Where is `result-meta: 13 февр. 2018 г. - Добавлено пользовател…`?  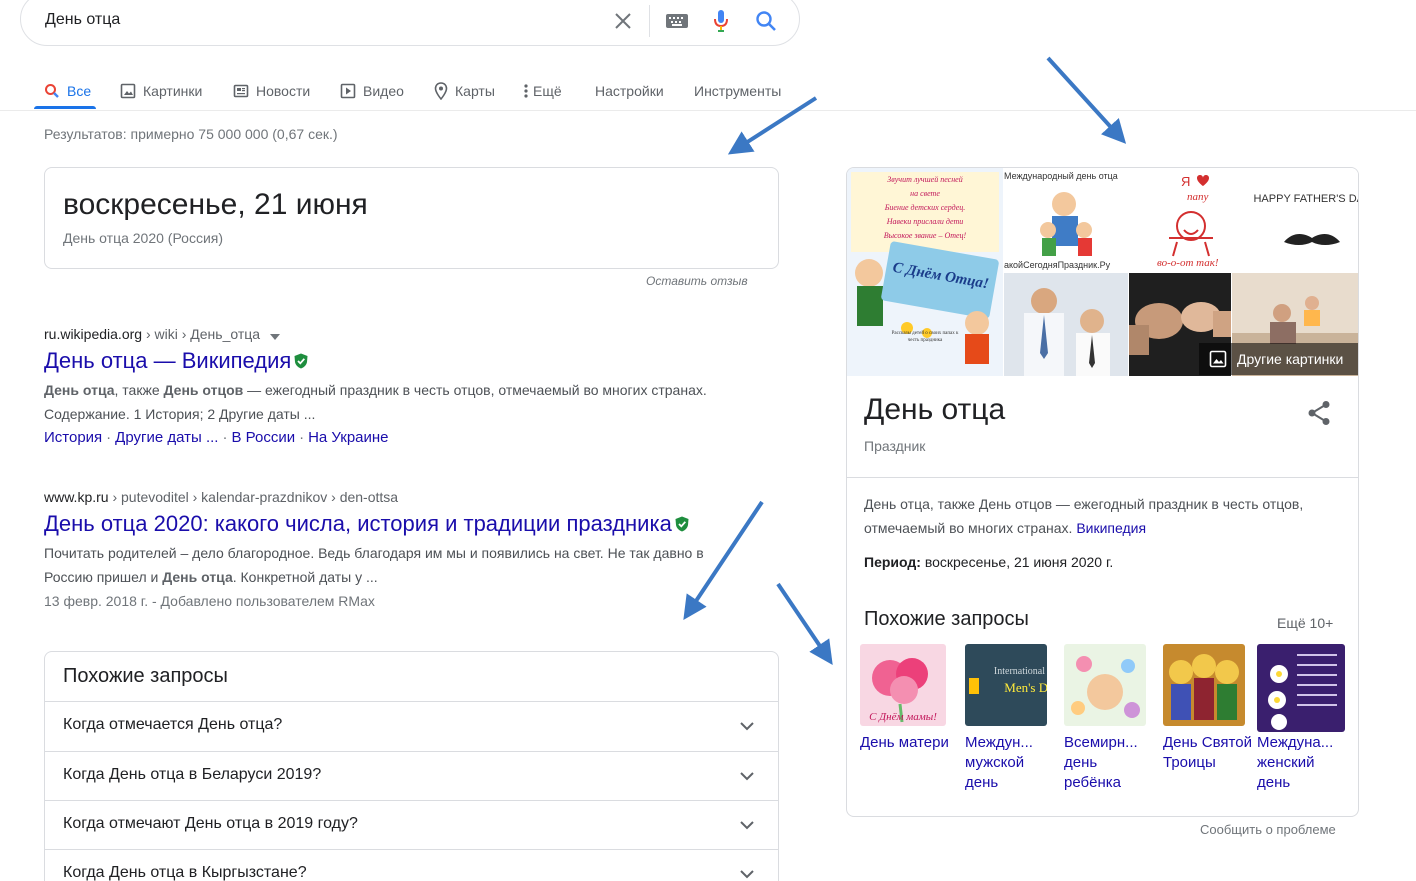 result-meta: 13 февр. 2018 г. - Добавлено пользовател… is located at coordinates (209, 601).